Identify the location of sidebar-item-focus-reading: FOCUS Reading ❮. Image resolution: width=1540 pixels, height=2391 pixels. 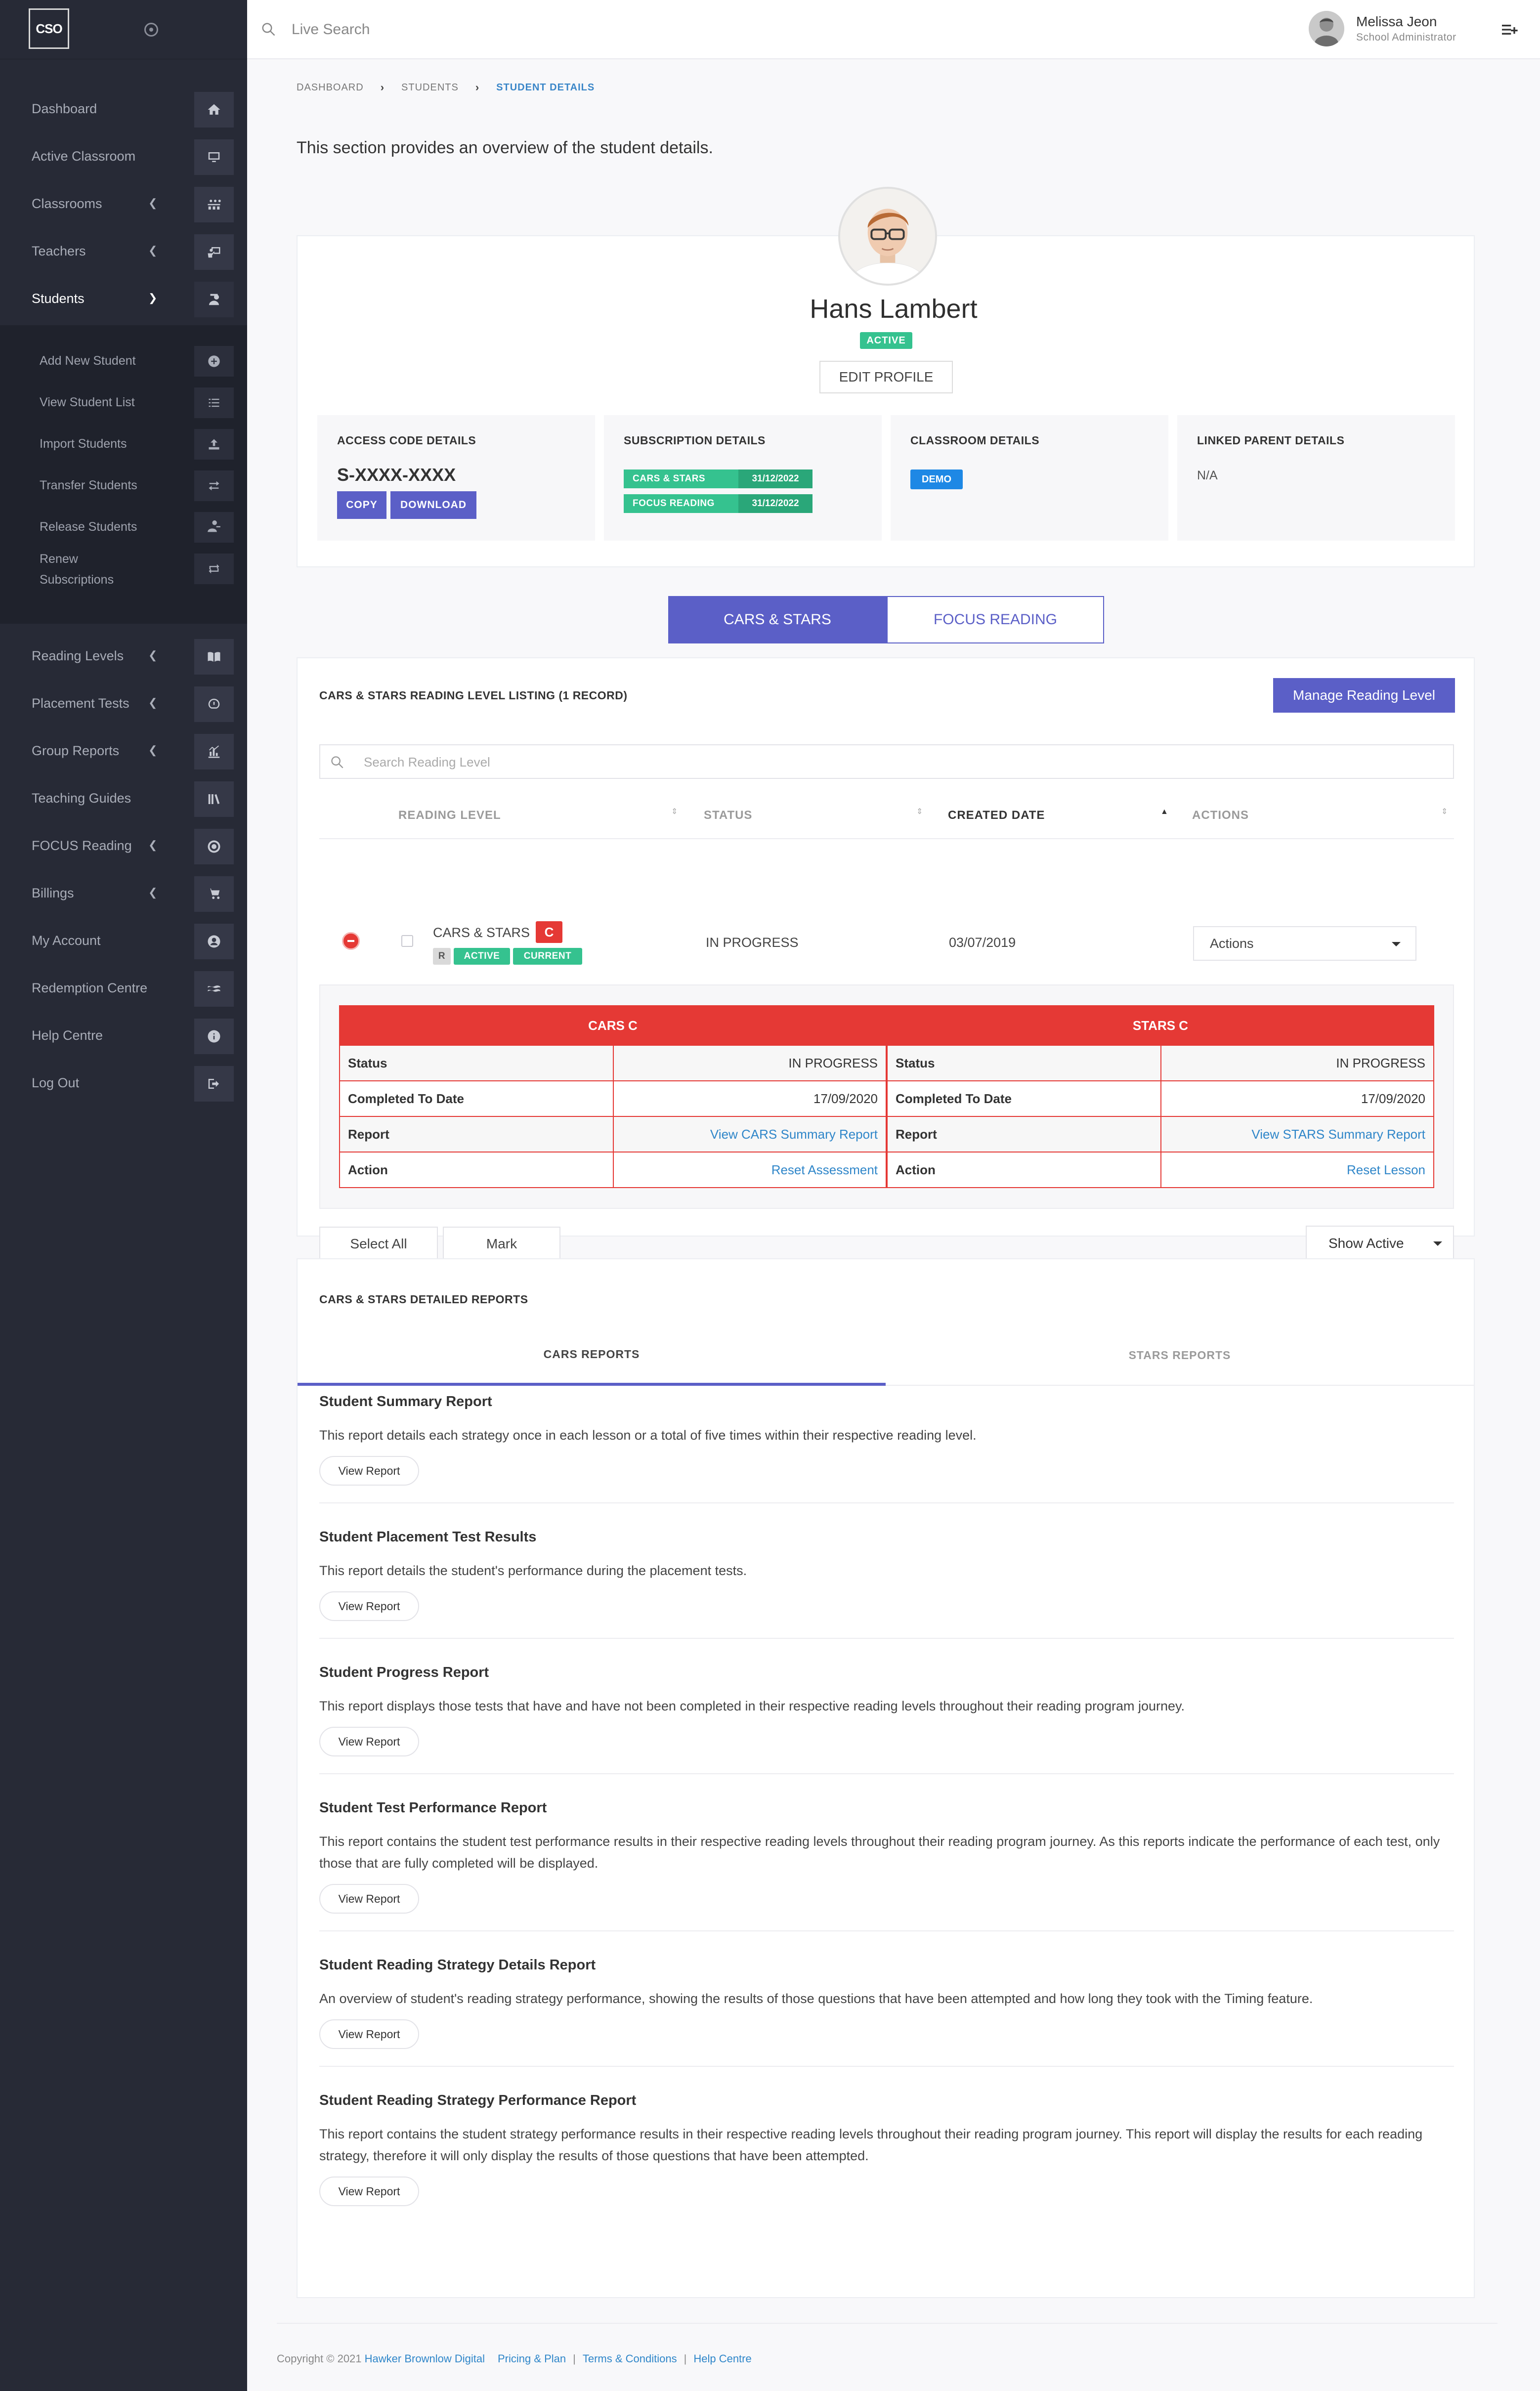
(124, 845).